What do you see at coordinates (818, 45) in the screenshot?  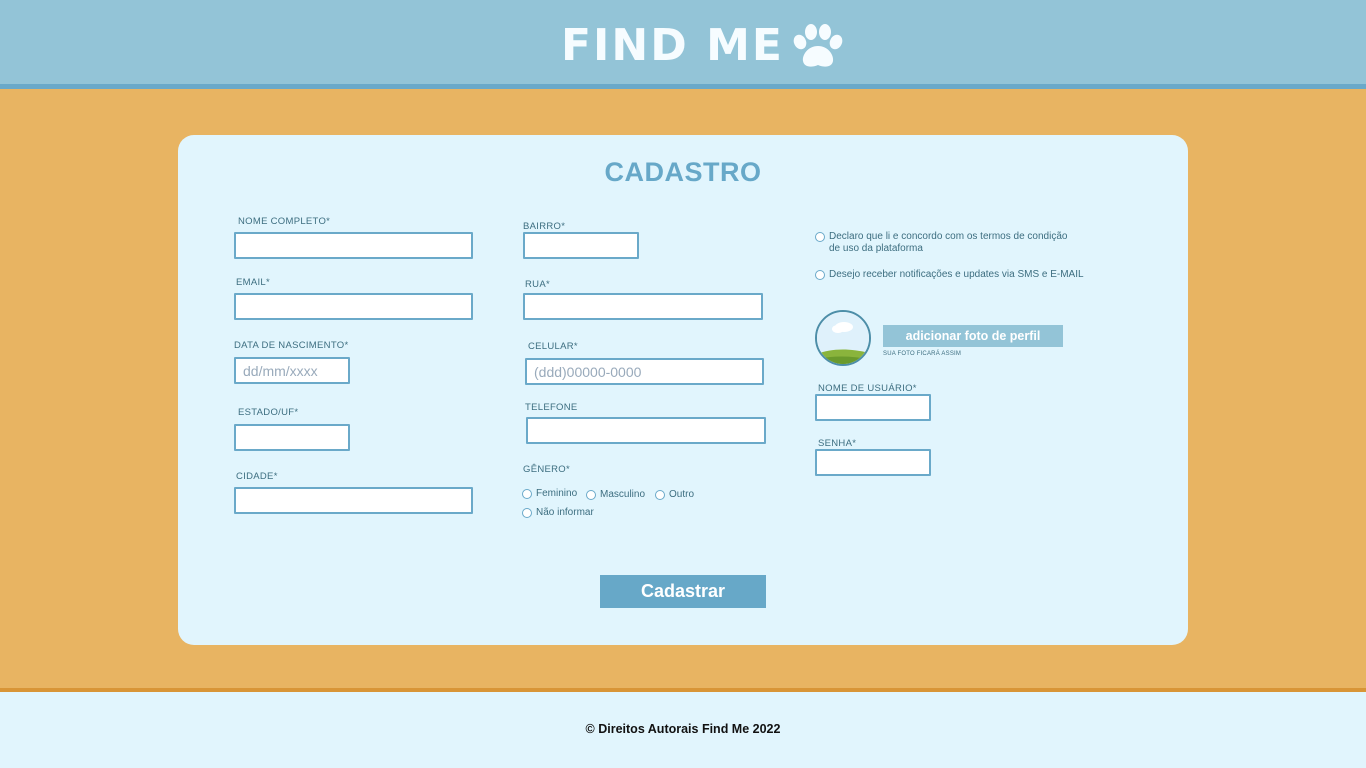 I see `paw-icon` at bounding box center [818, 45].